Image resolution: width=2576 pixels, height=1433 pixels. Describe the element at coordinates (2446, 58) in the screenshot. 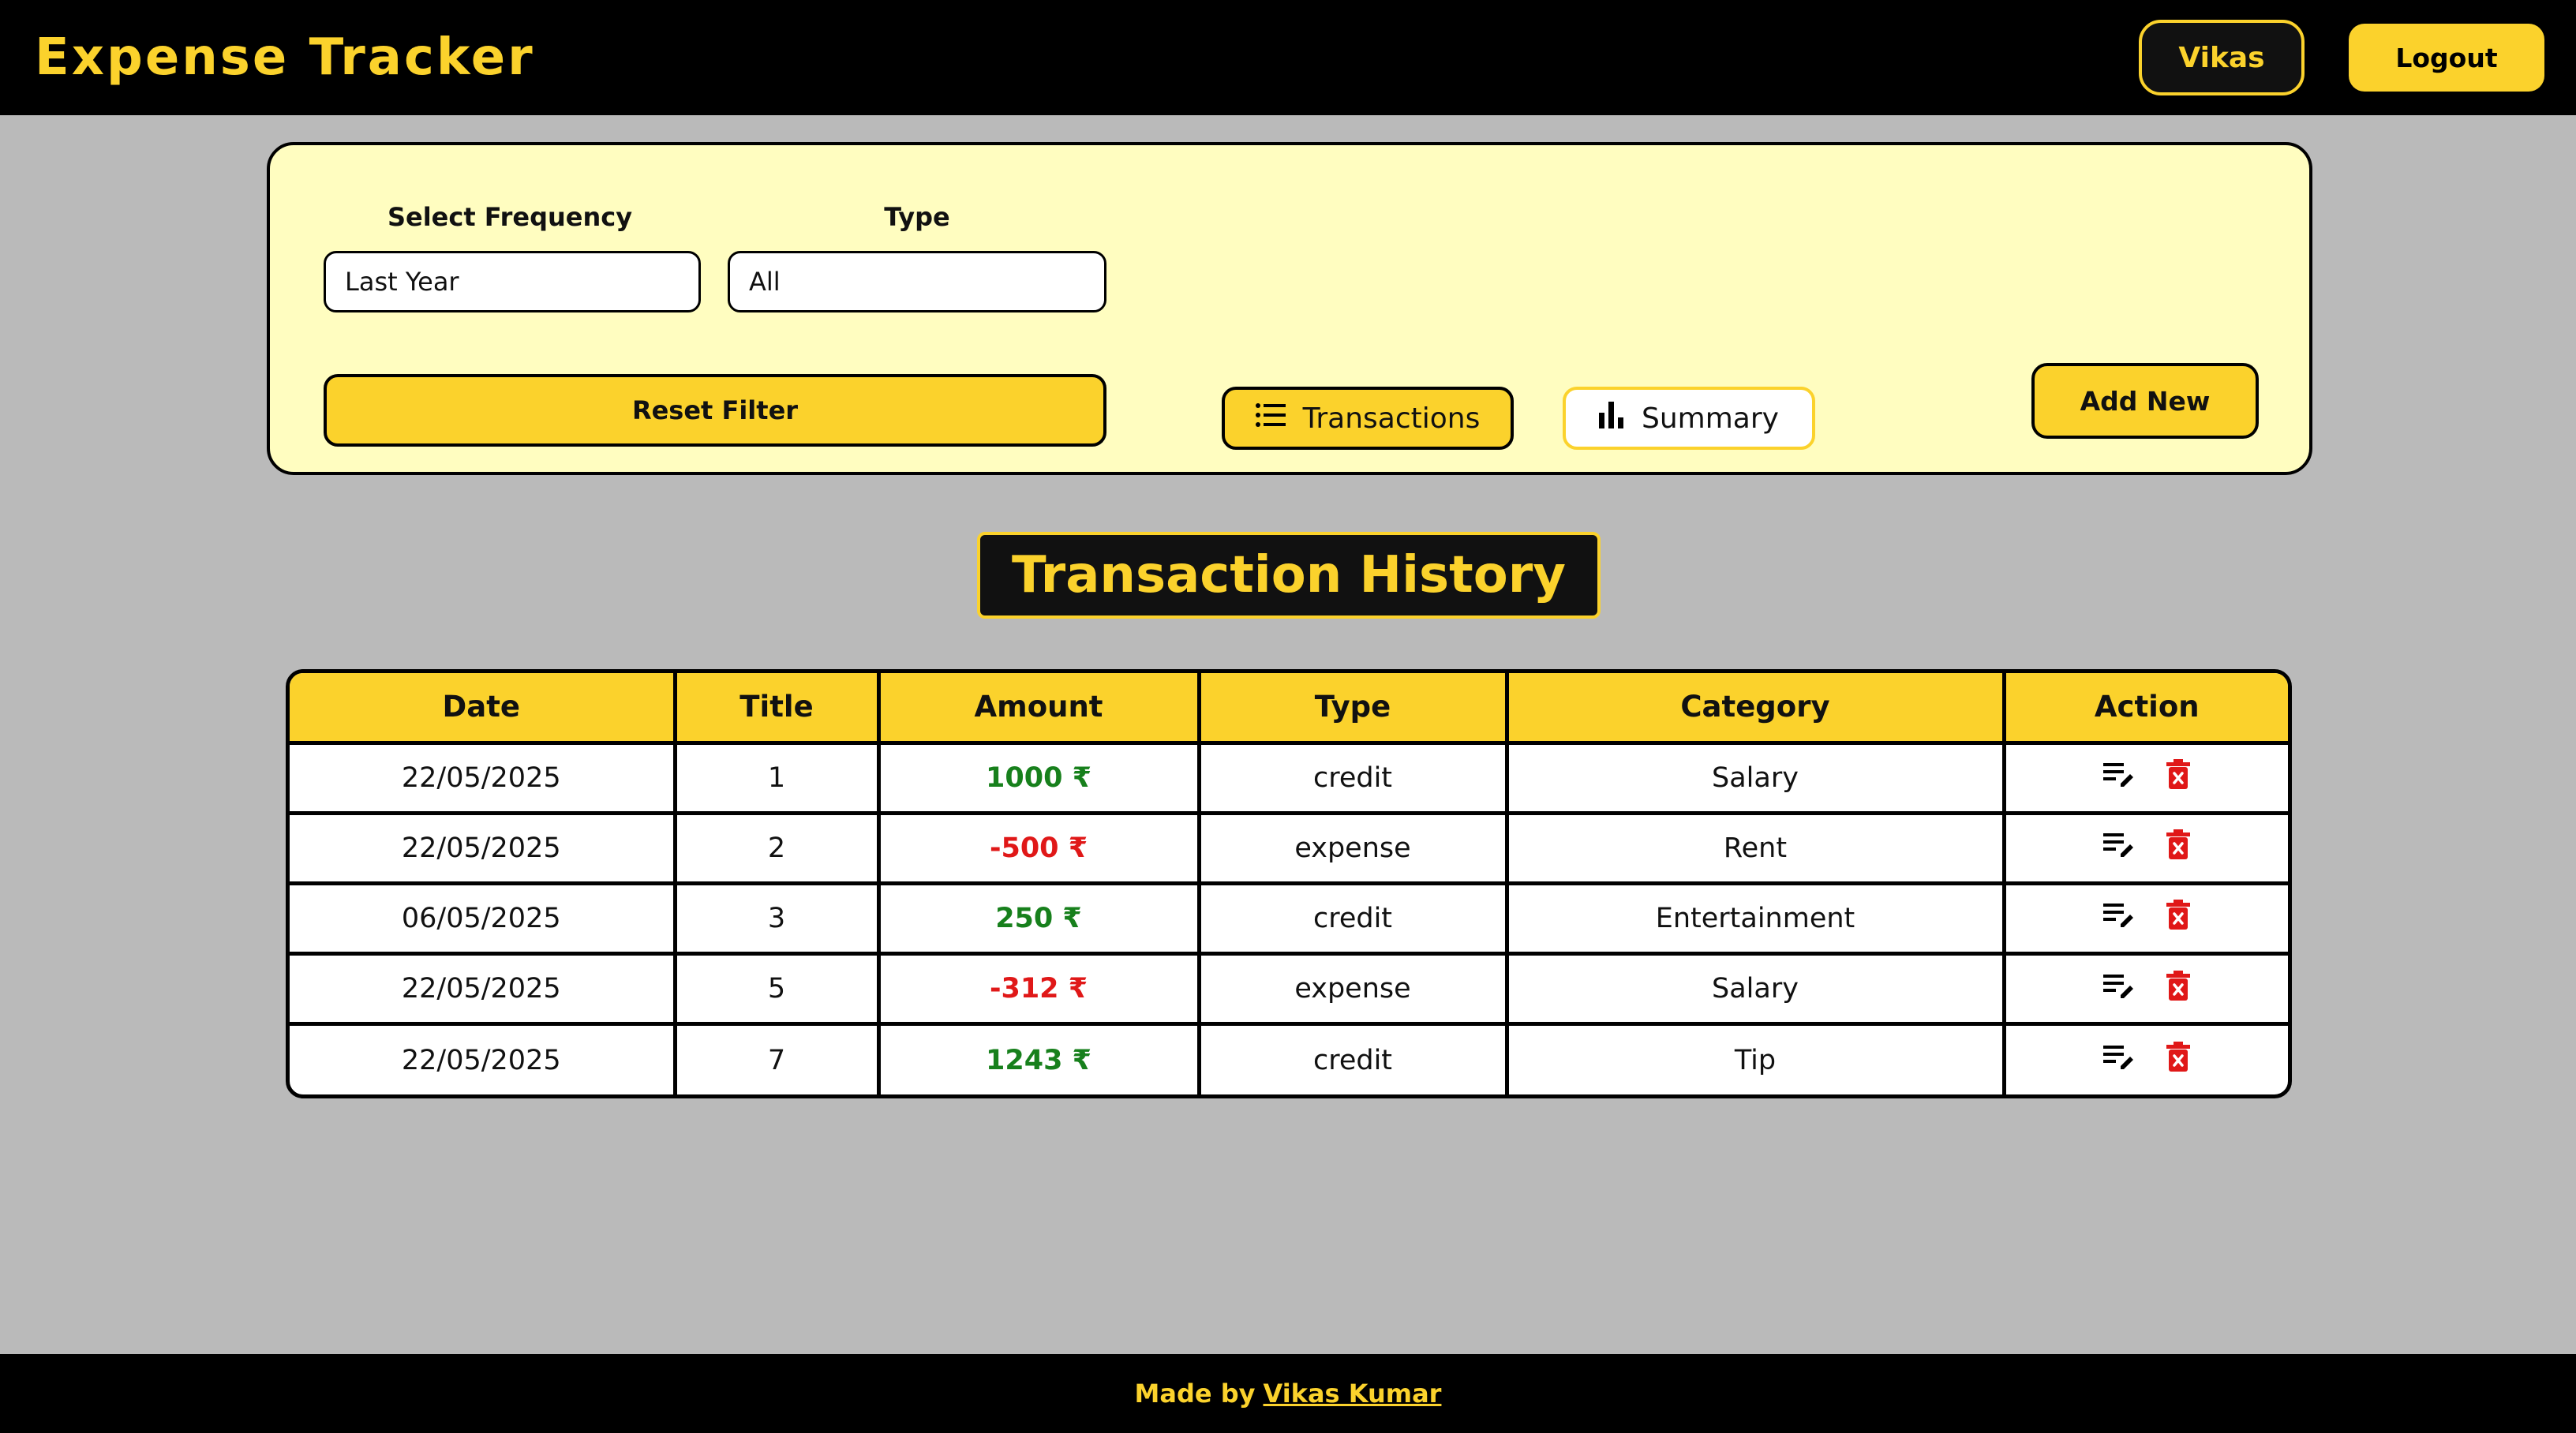

I see `logout-button: Logout` at that location.